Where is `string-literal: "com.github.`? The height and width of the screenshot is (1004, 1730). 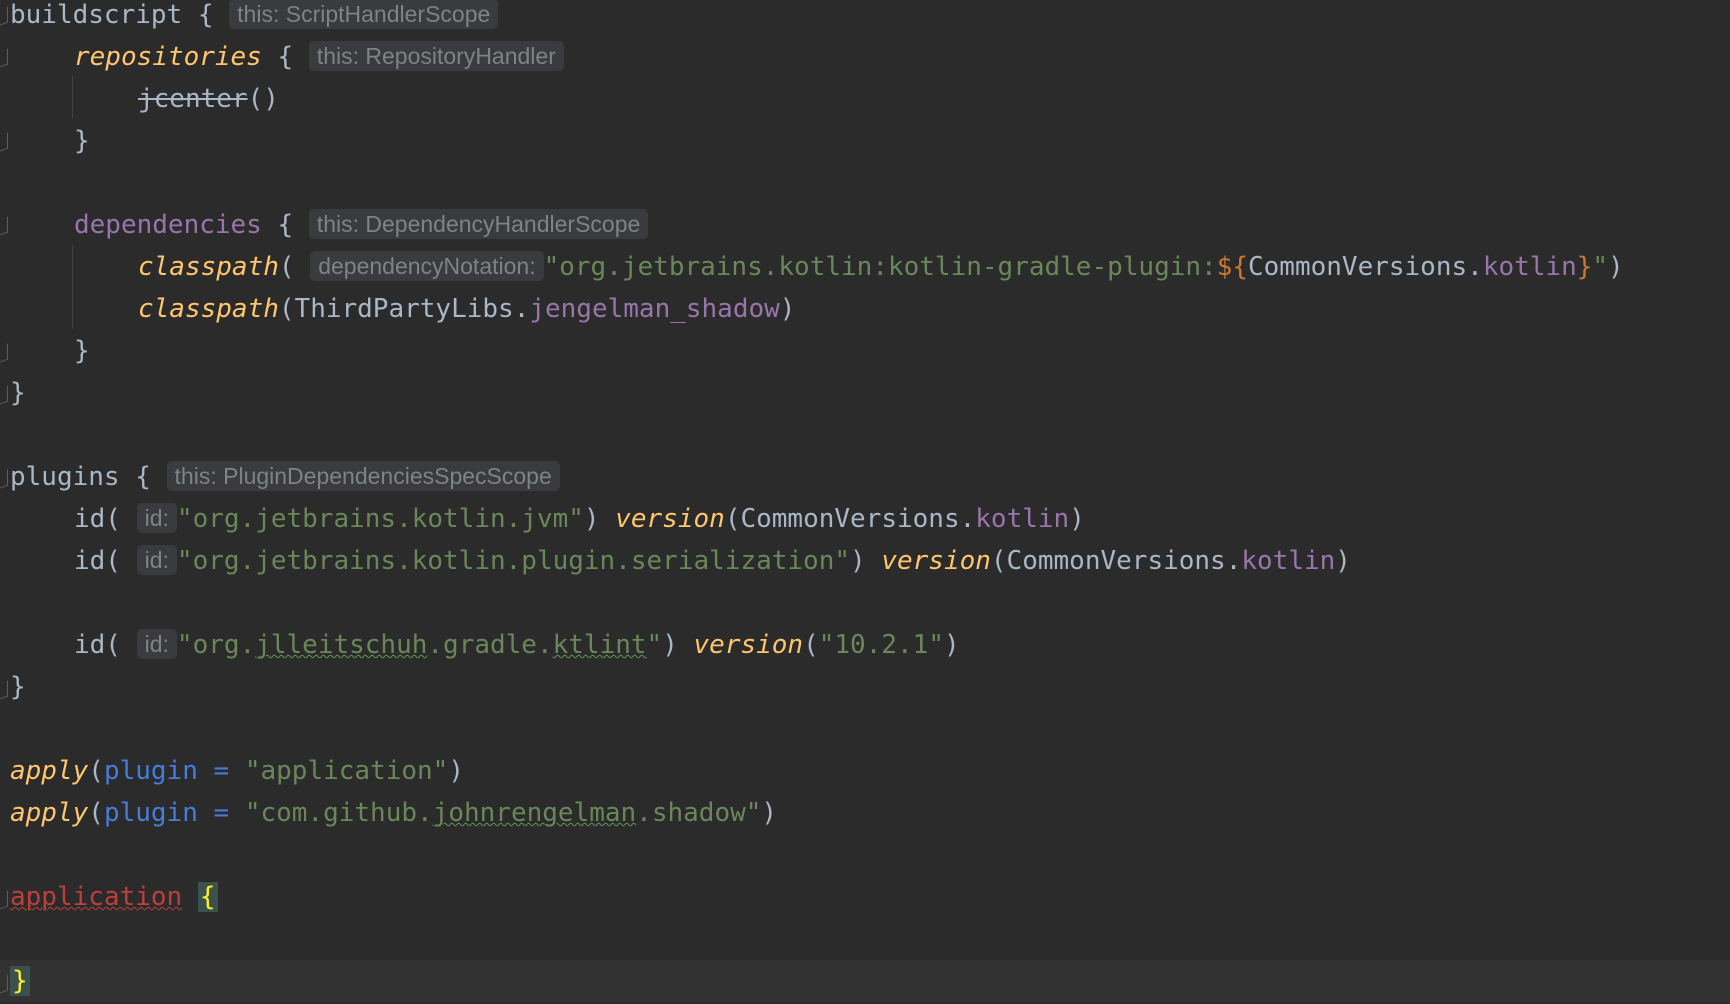 string-literal: "com.github. is located at coordinates (338, 813).